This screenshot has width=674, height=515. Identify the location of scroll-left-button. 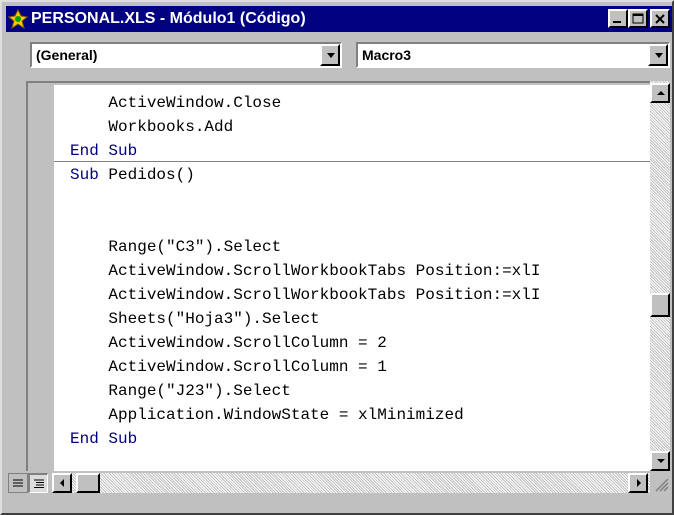
(62, 483).